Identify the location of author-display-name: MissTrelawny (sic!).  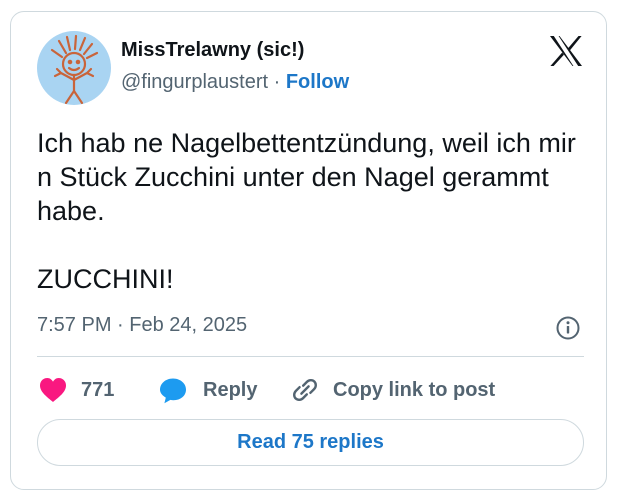
(212, 50).